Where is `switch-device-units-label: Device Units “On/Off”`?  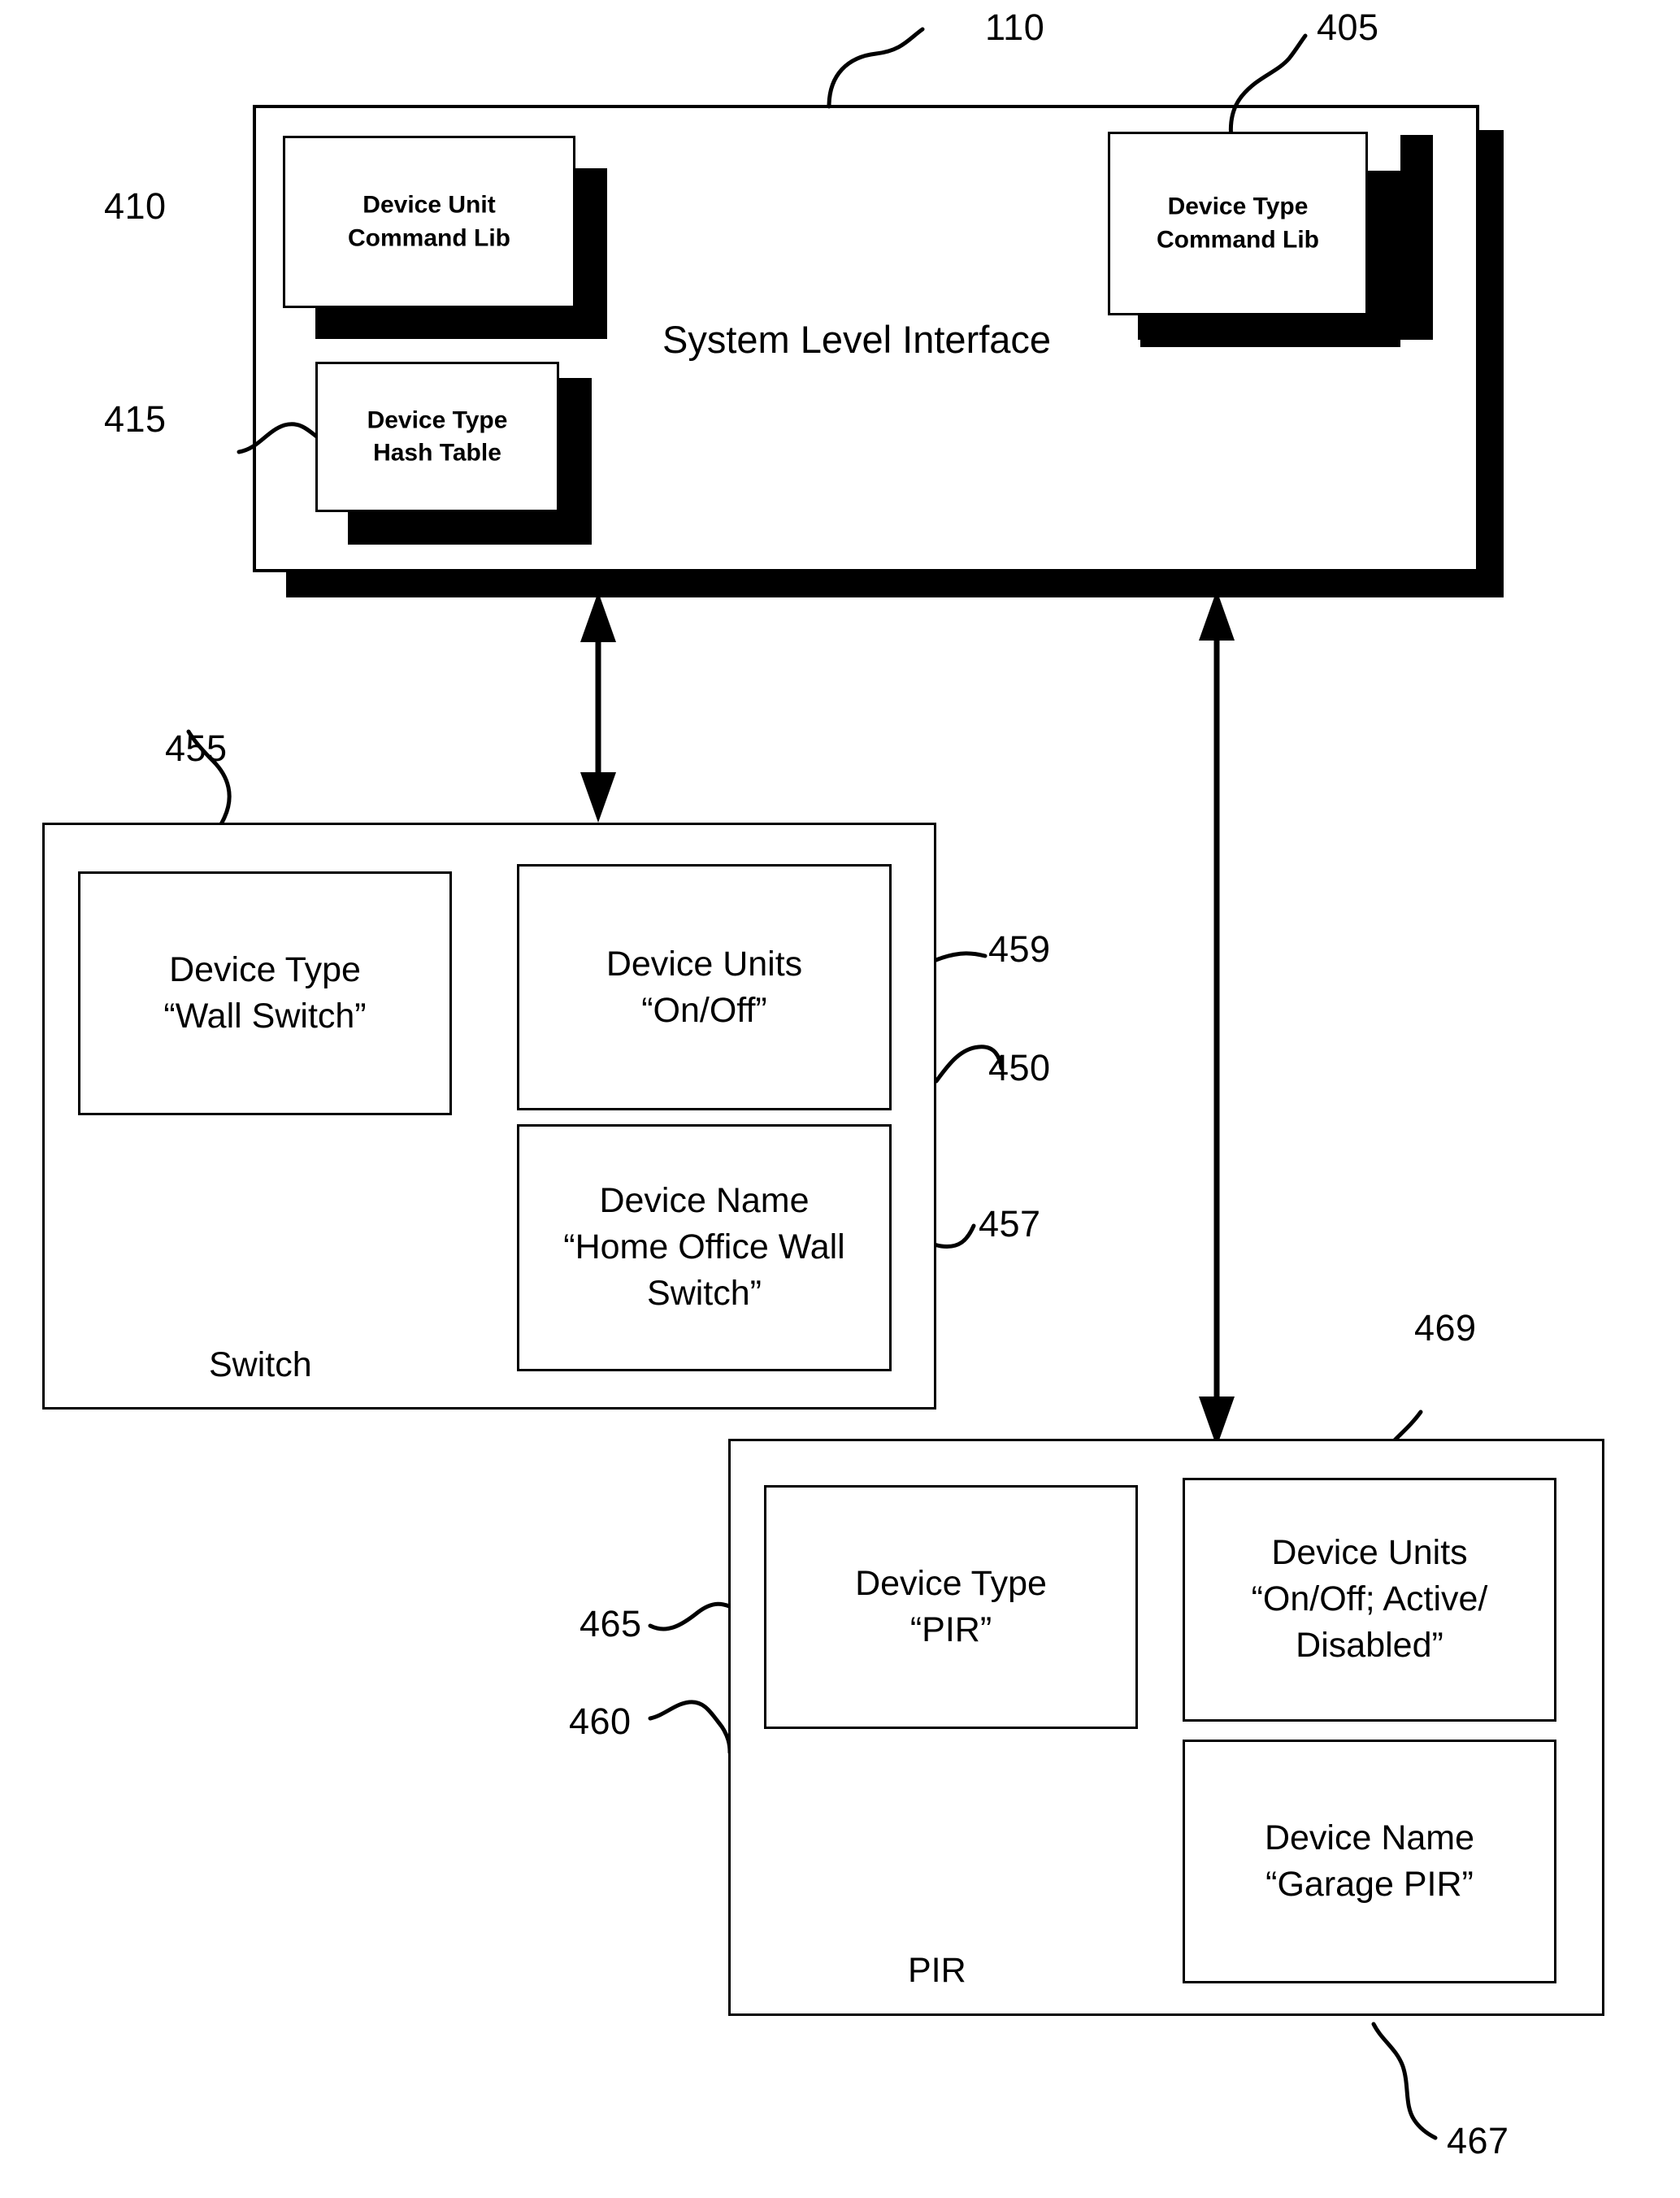 switch-device-units-label: Device Units “On/Off” is located at coordinates (704, 987).